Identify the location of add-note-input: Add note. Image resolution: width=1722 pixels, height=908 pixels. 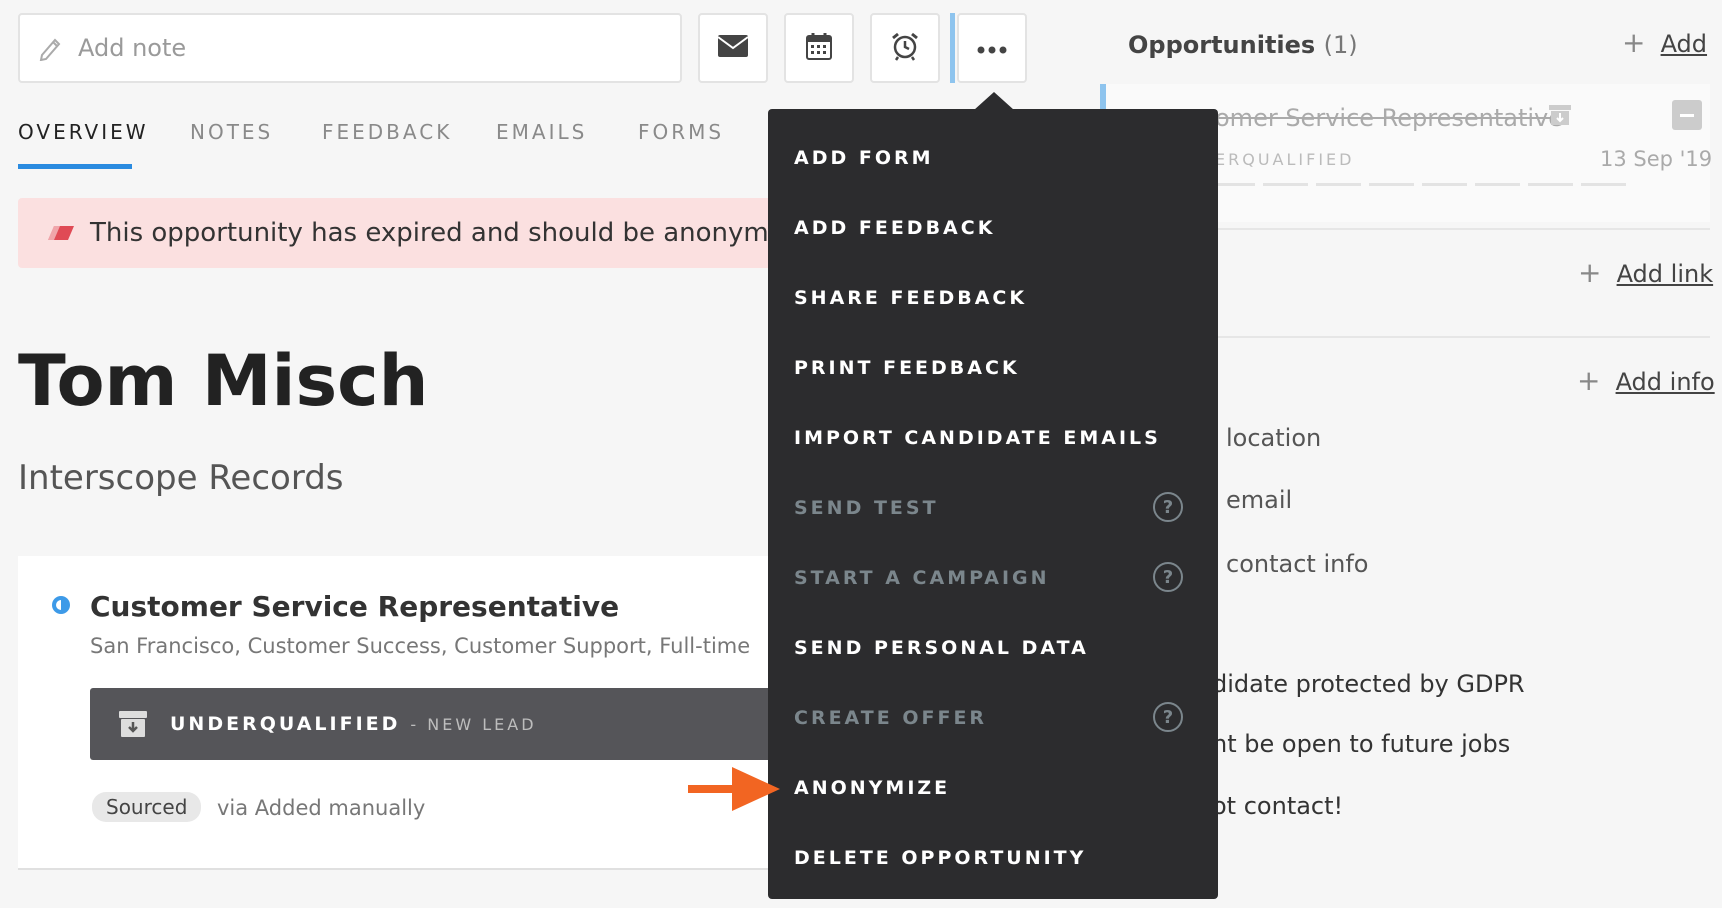
(350, 48).